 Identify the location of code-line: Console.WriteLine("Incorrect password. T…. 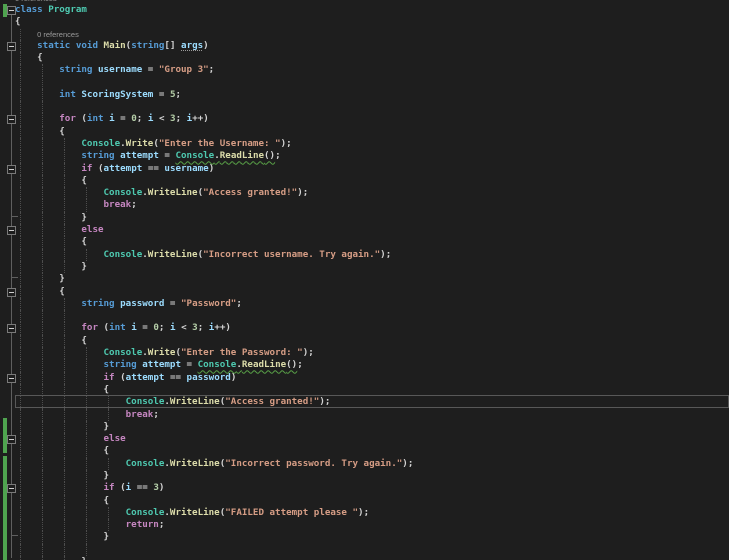
(372, 463).